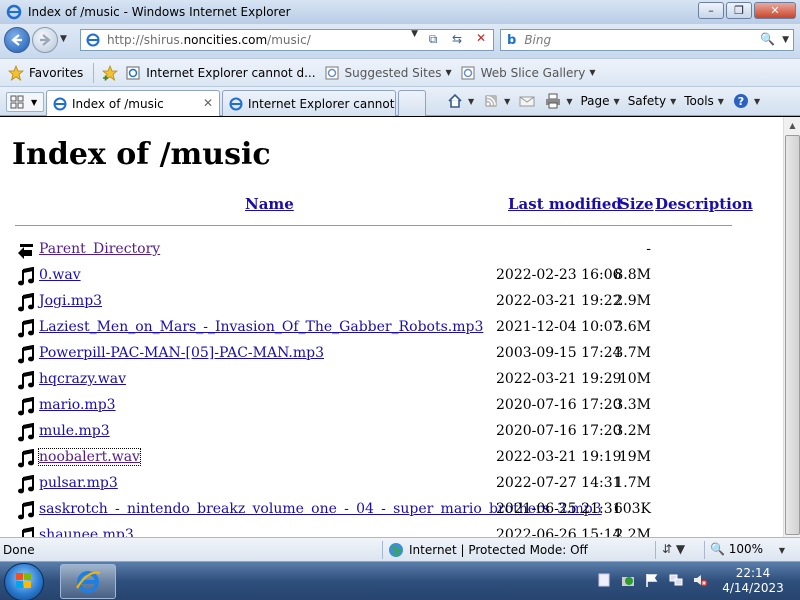 The height and width of the screenshot is (600, 800). What do you see at coordinates (433, 40) in the screenshot?
I see `compatibility-view-icon: ⧉` at bounding box center [433, 40].